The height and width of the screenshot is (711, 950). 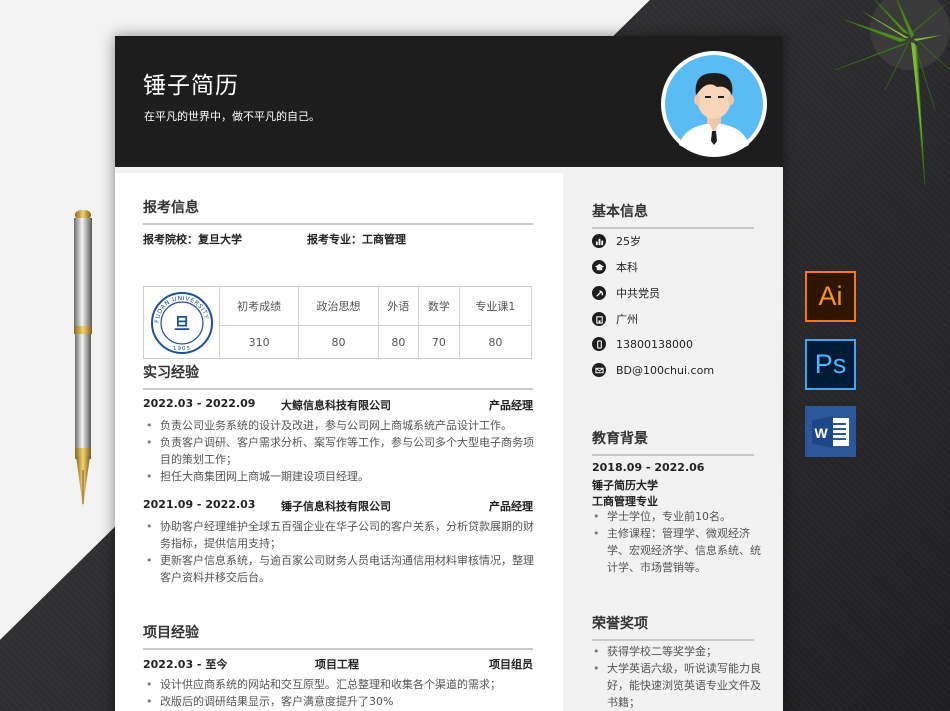 What do you see at coordinates (192, 239) in the screenshot?
I see `exam-school: 报考院校：复旦大学` at bounding box center [192, 239].